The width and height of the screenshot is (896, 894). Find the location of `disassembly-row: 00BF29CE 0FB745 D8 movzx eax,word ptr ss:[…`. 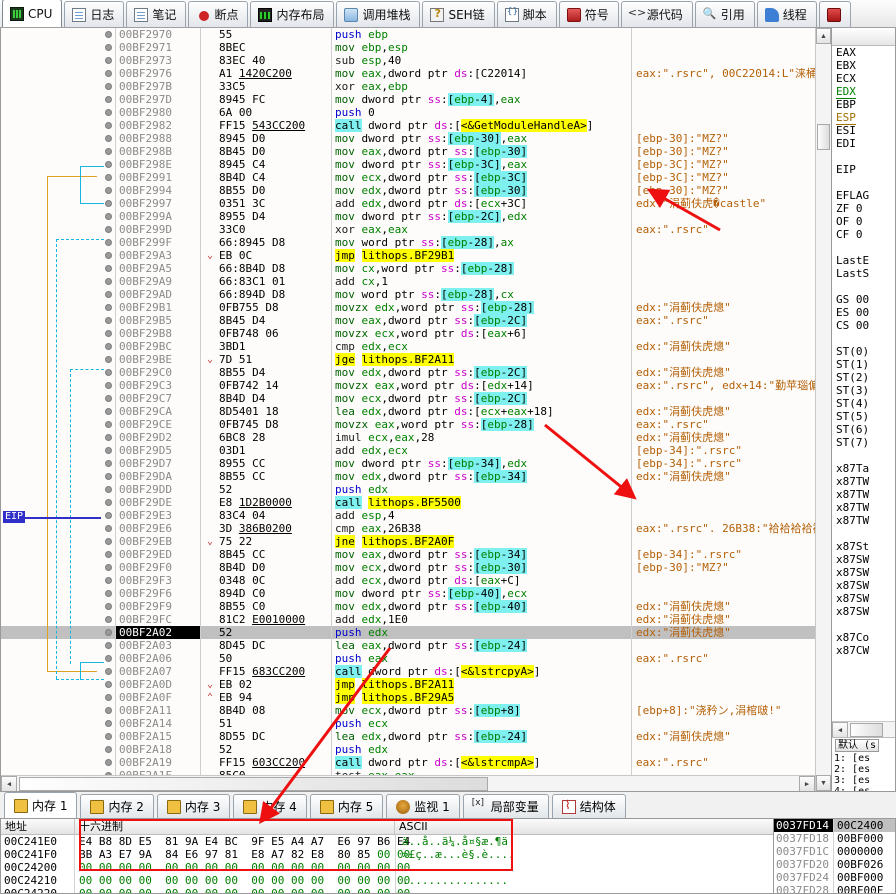

disassembly-row: 00BF29CE 0FB745 D8 movzx eax,word ptr ss:[… is located at coordinates (408, 424).